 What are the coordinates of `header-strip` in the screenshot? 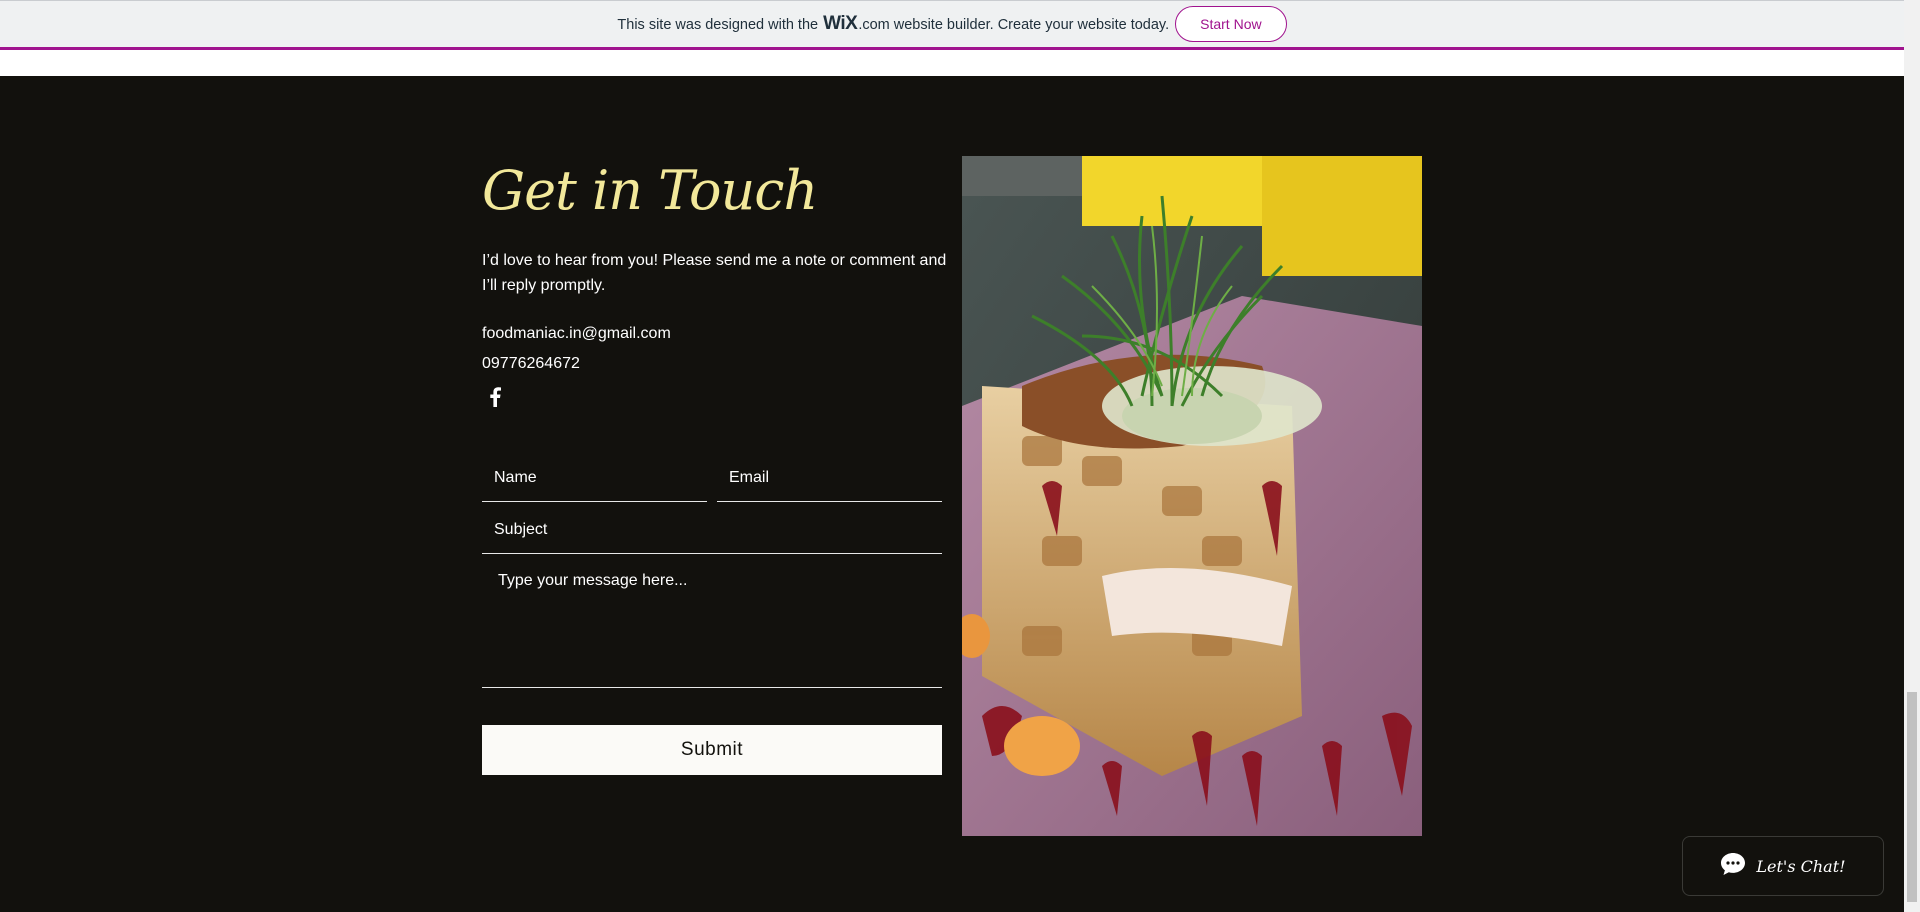 It's located at (952, 64).